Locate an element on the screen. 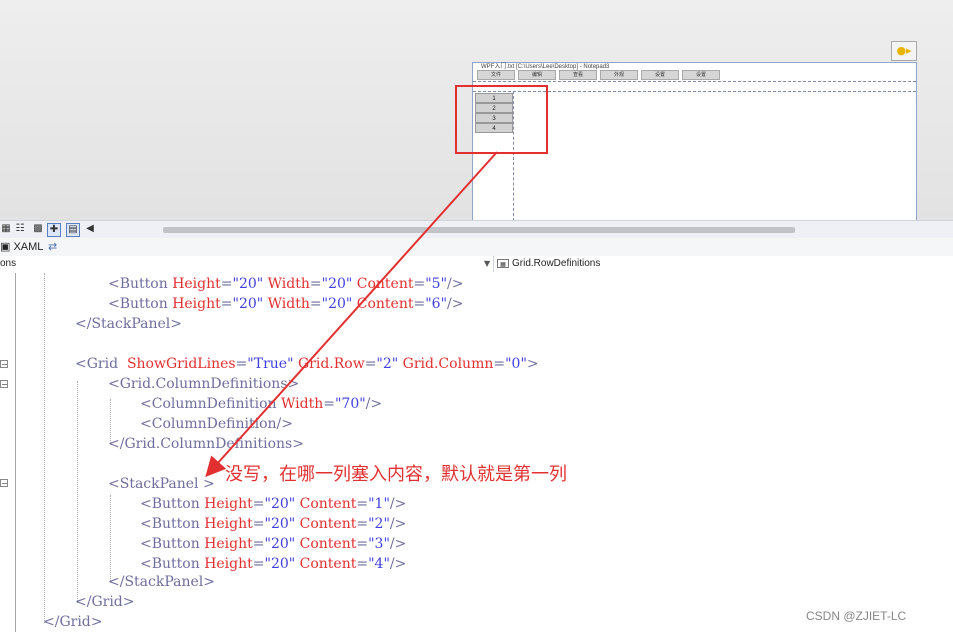 This screenshot has width=953, height=632. element-dropdown-value: ons is located at coordinates (8, 263).